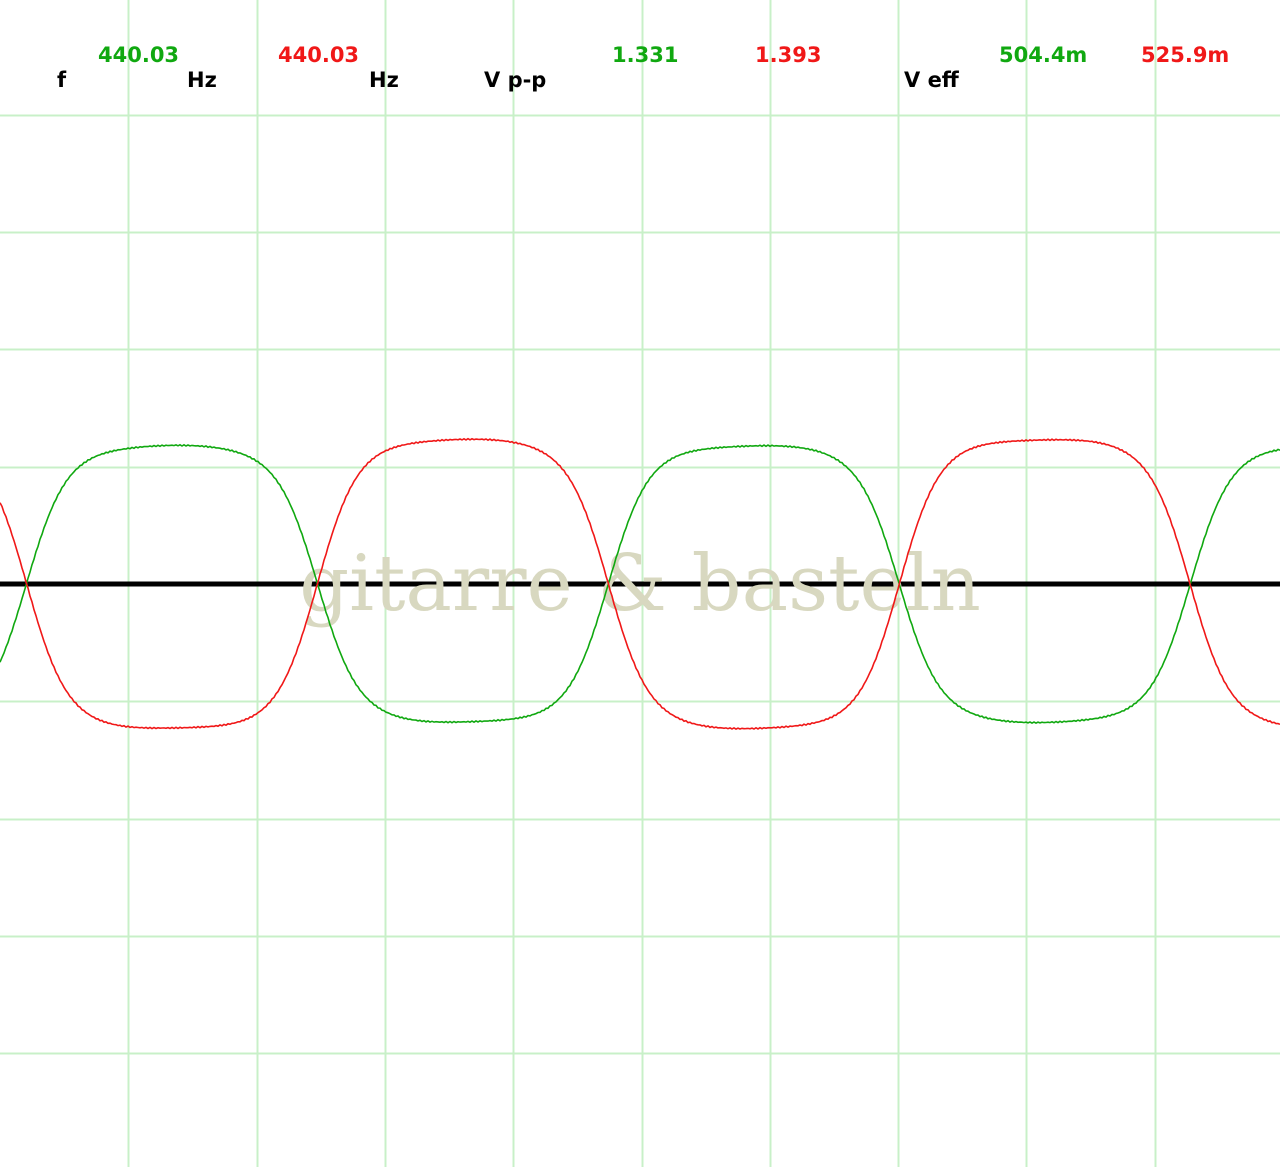 The image size is (1280, 1167). What do you see at coordinates (319, 55) in the screenshot?
I see `frequency-ch2-value: 440.03` at bounding box center [319, 55].